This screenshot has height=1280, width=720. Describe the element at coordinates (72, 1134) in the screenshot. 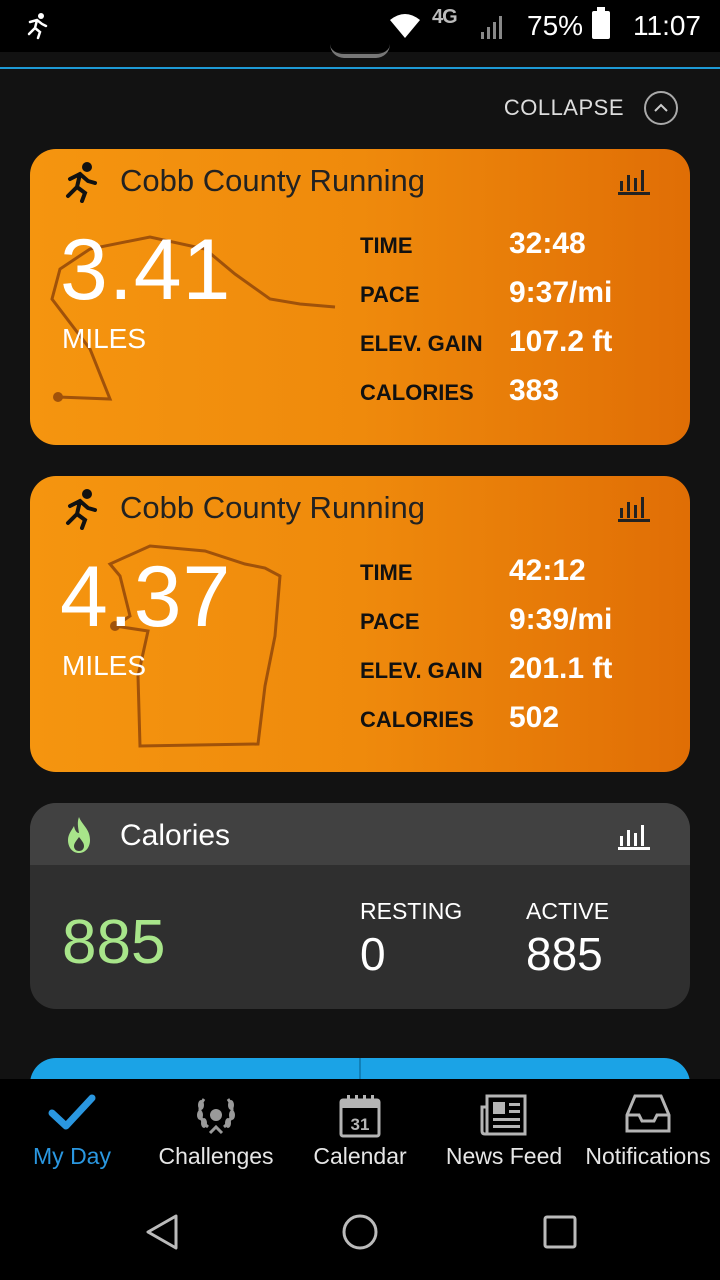

I see `nav-my-day: My Day` at that location.